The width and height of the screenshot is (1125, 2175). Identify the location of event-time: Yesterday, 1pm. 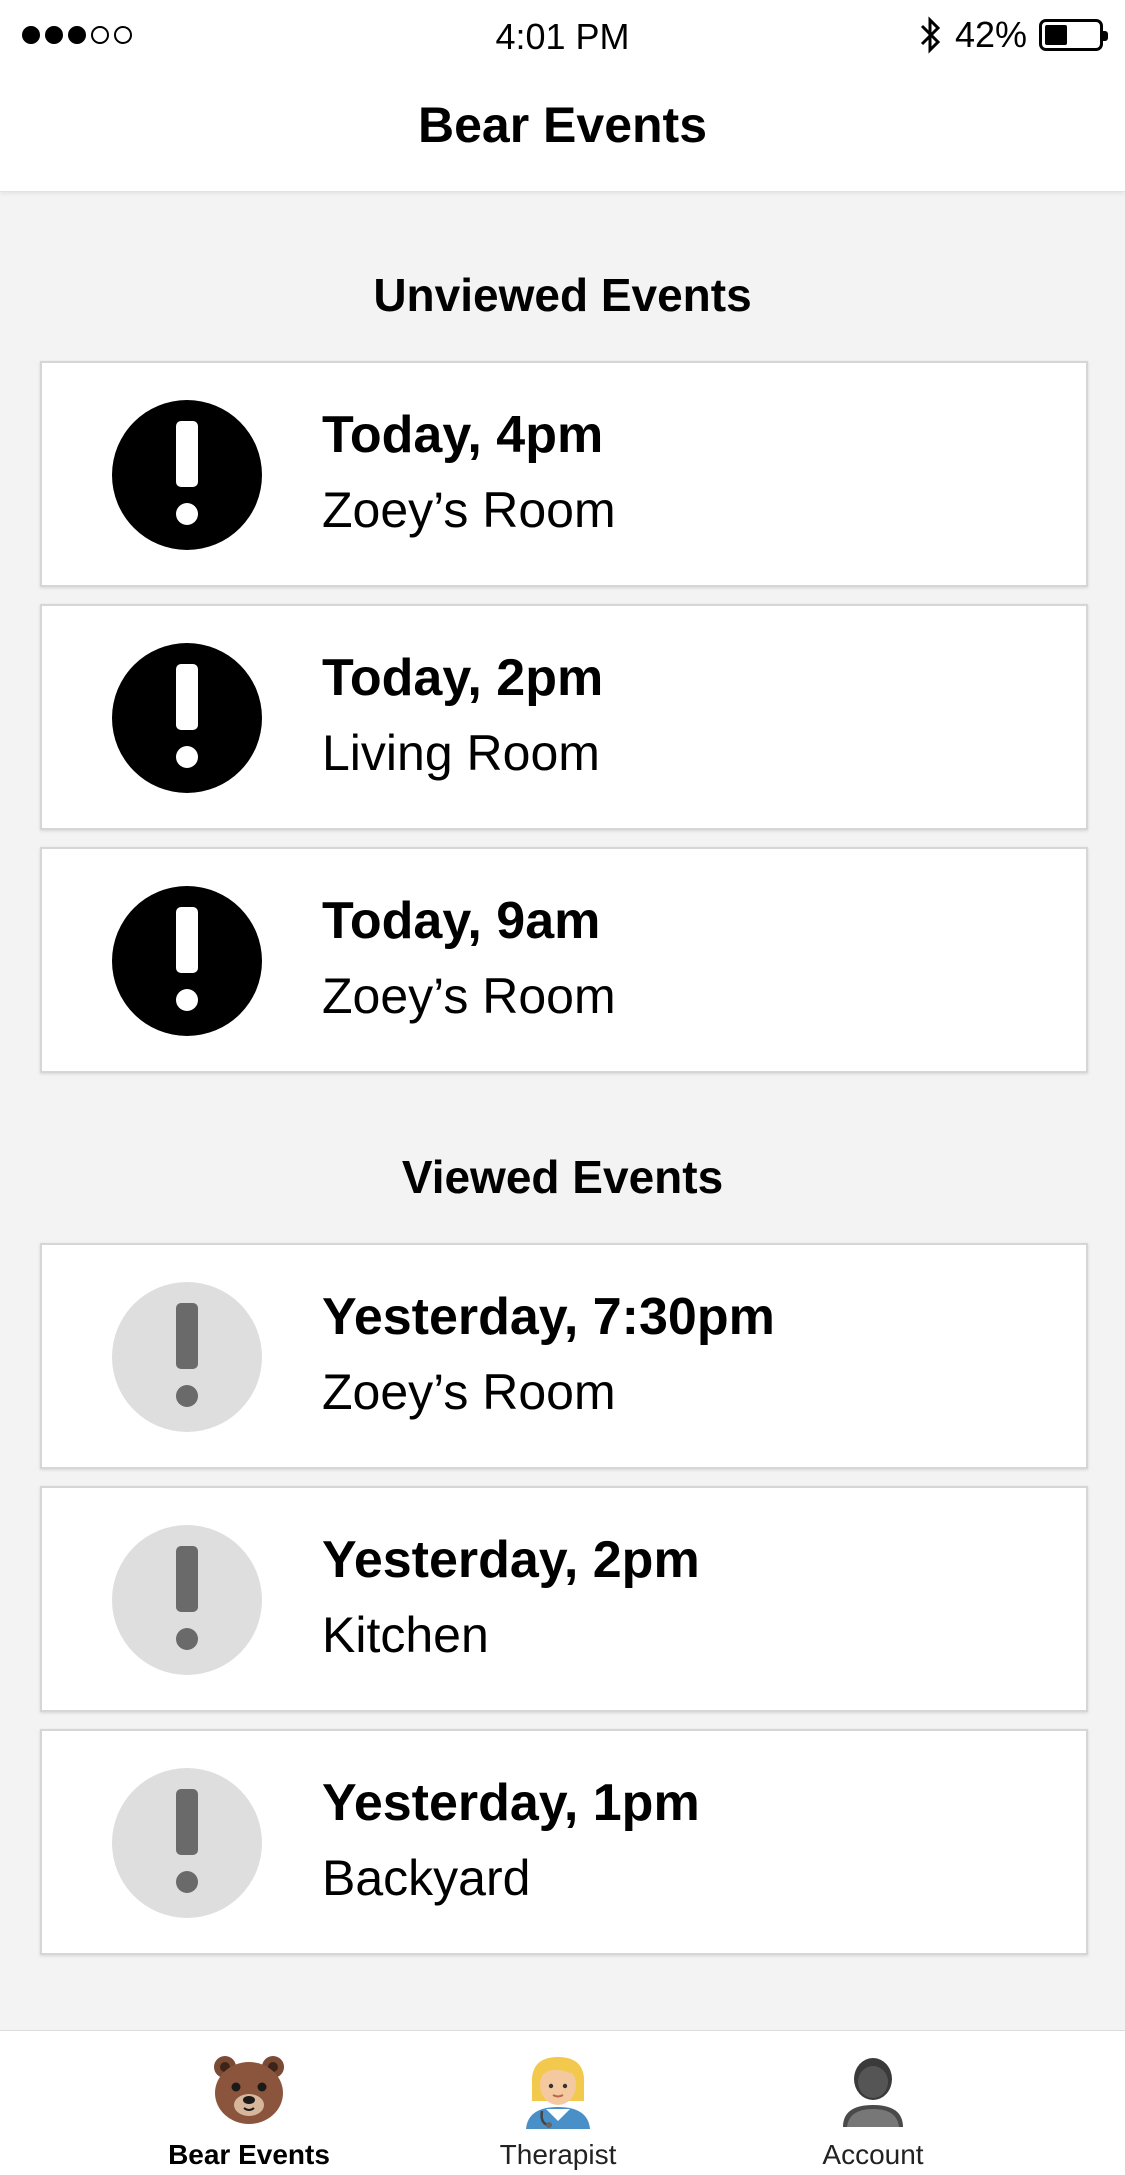
(511, 1803).